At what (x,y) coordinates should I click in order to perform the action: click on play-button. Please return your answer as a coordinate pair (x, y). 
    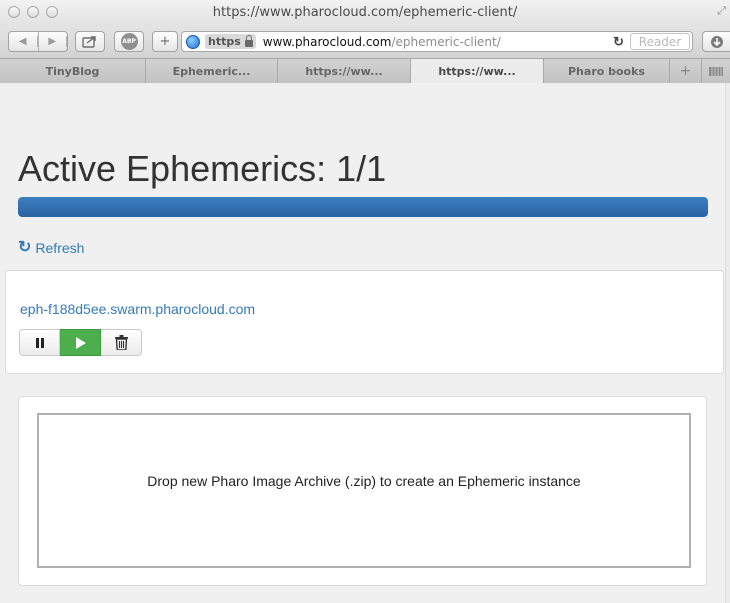
    Looking at the image, I should click on (80, 342).